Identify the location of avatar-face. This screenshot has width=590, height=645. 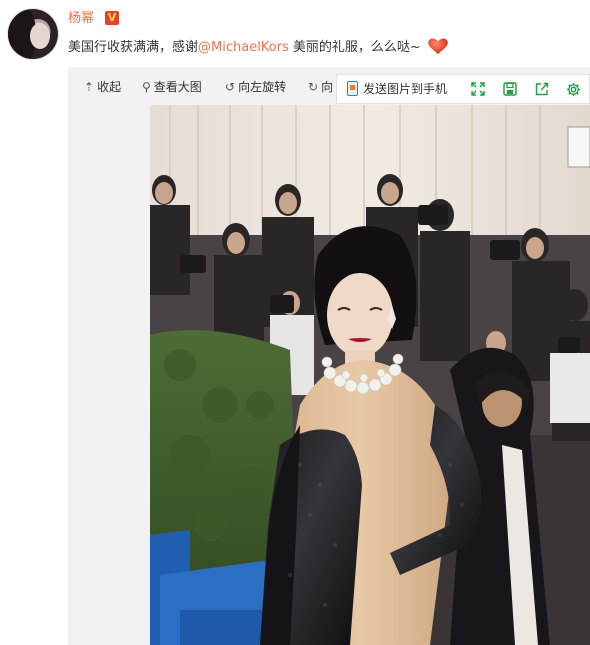
(40, 36).